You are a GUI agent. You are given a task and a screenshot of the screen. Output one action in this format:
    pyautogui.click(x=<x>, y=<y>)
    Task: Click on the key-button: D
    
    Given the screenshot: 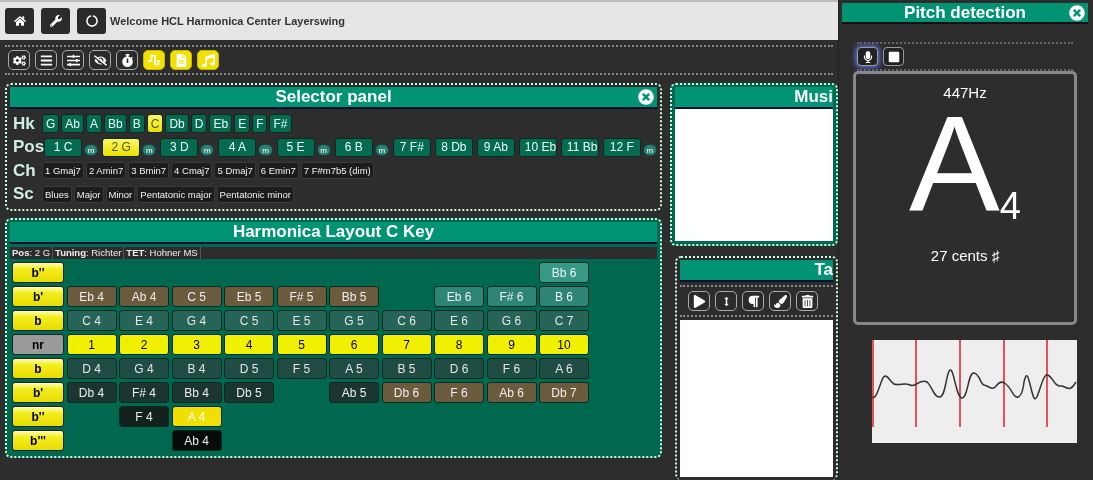 What is the action you would take?
    pyautogui.click(x=199, y=124)
    